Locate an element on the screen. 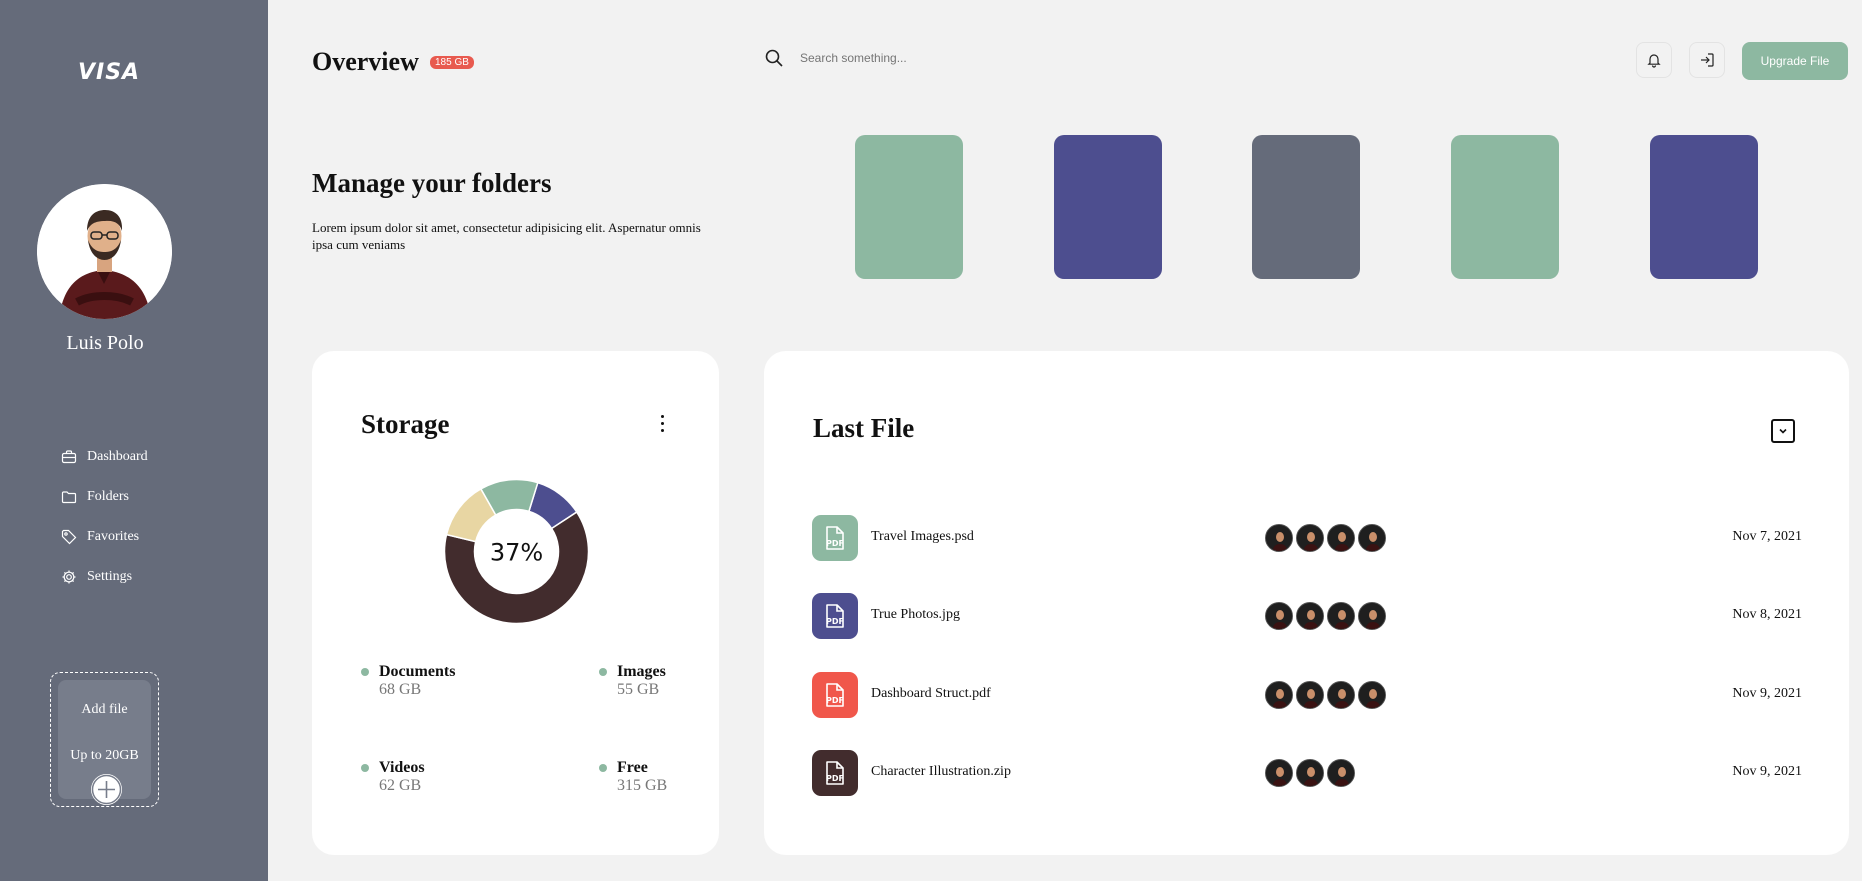 This screenshot has height=881, width=1862. chevron-down-icon is located at coordinates (1783, 431).